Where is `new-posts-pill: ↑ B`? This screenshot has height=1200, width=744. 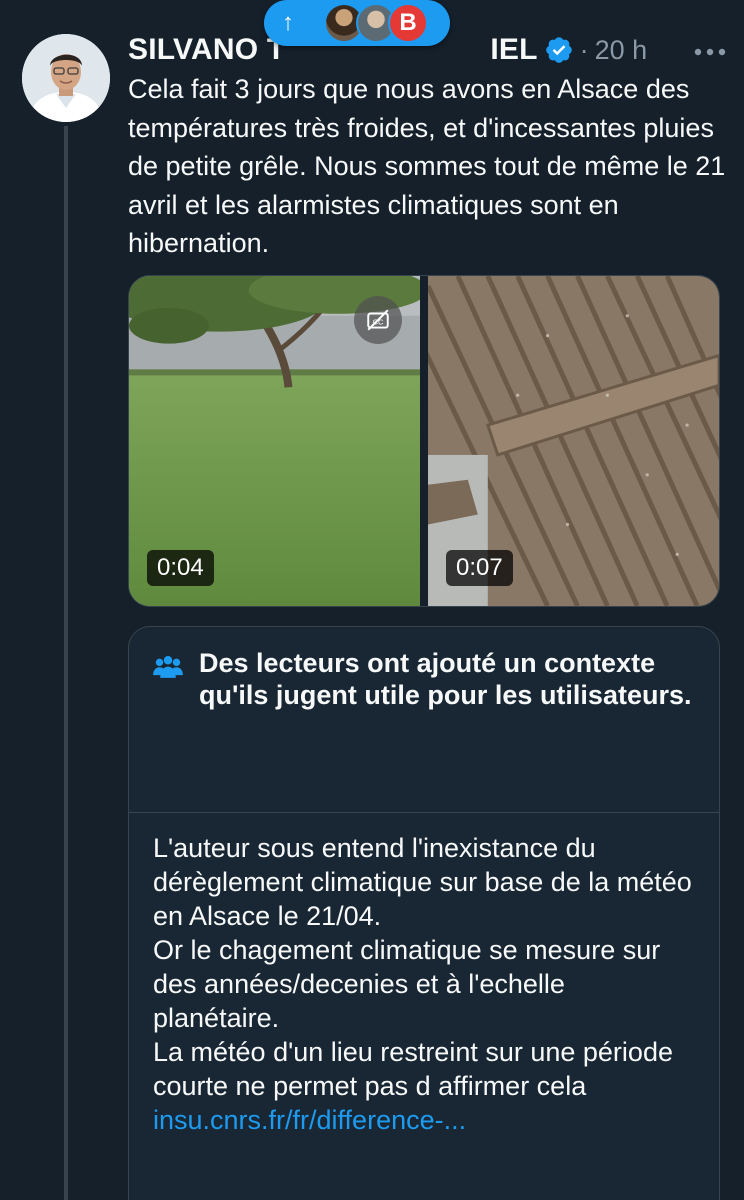
new-posts-pill: ↑ B is located at coordinates (357, 23).